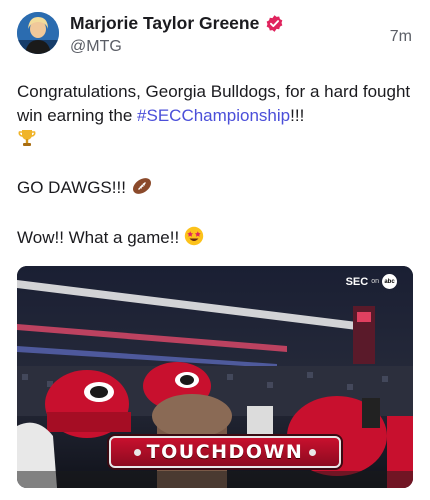 Image resolution: width=430 pixels, height=500 pixels. I want to click on author-name: Marjorie Taylor Greene, so click(164, 23).